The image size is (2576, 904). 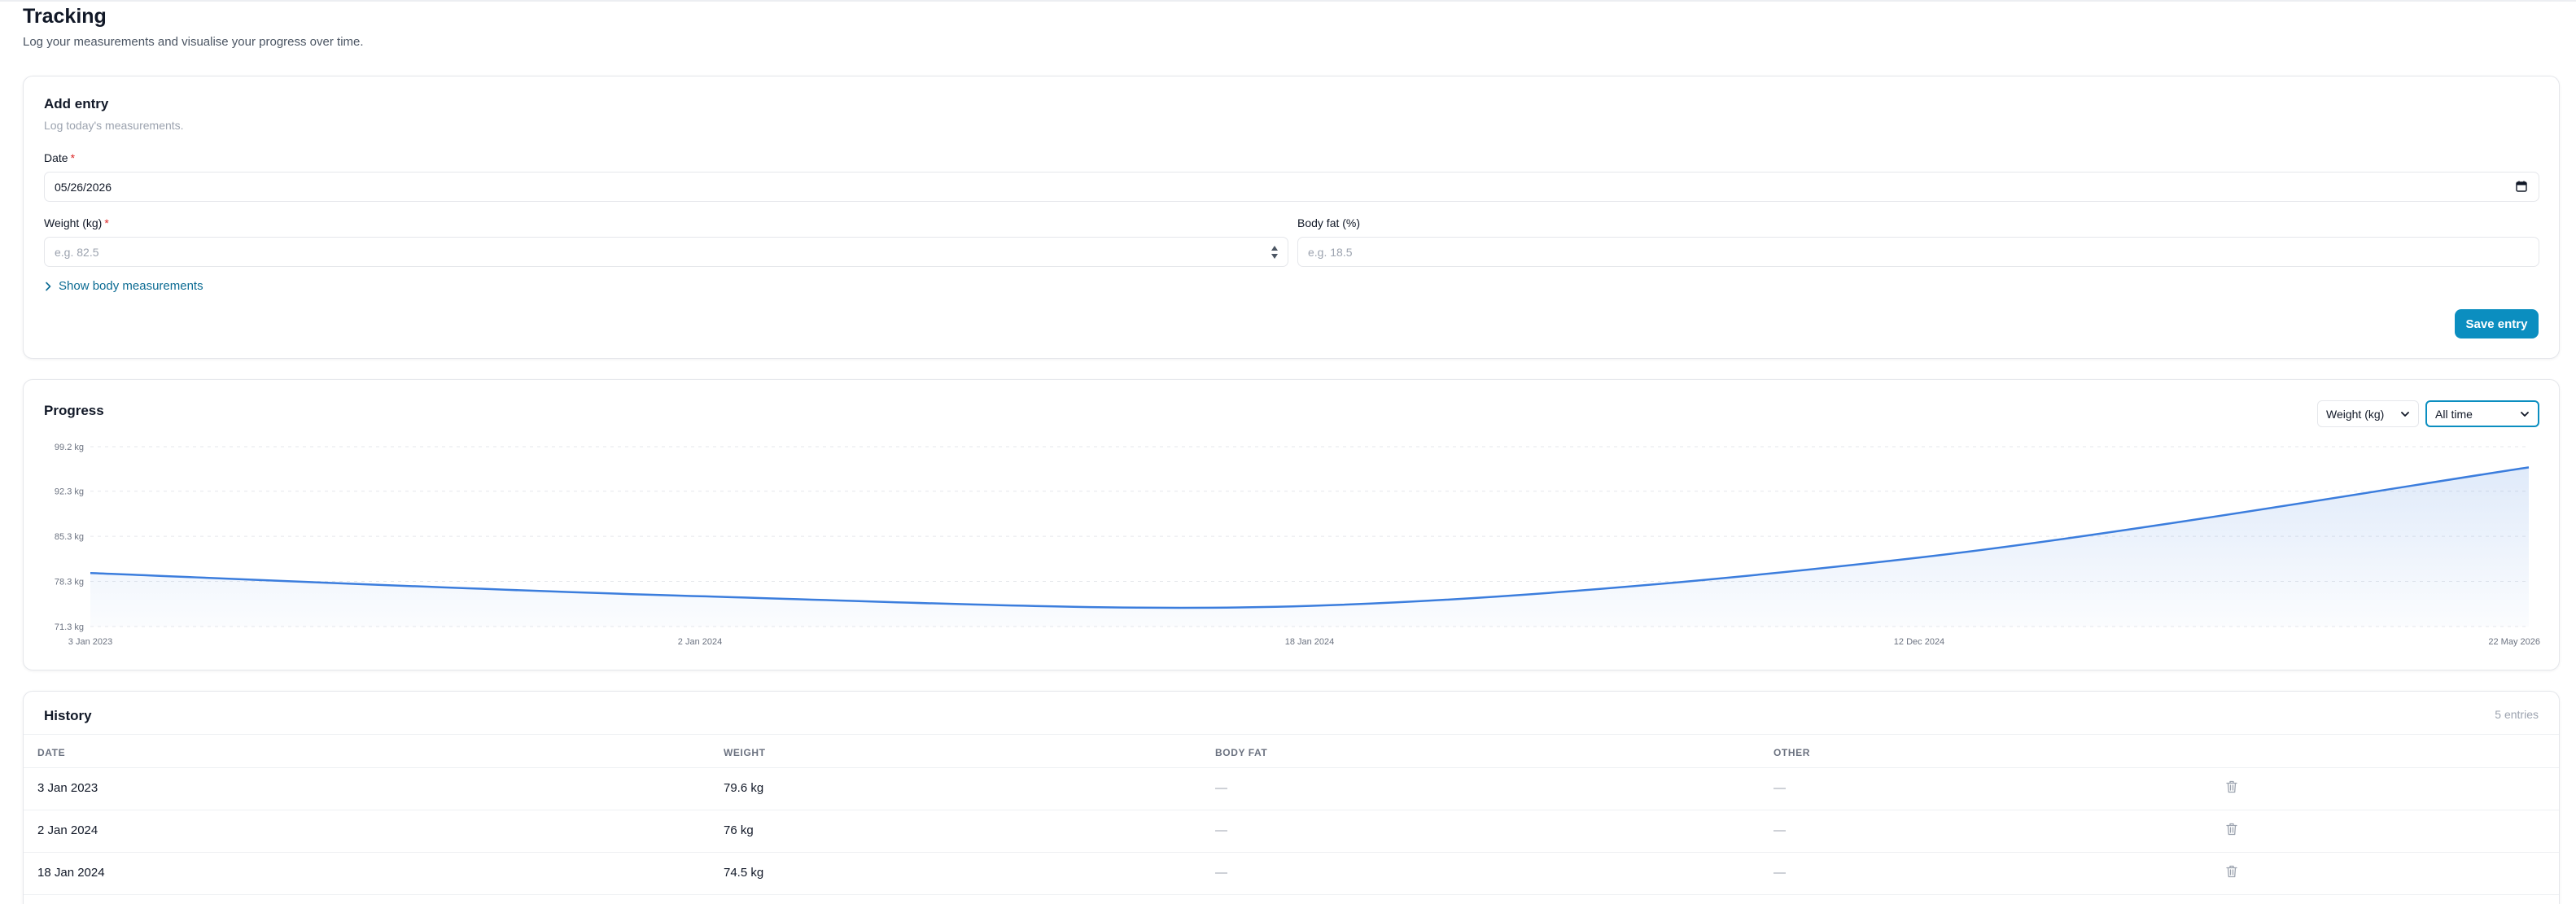 I want to click on add-entry-title: Add entry, so click(x=76, y=104).